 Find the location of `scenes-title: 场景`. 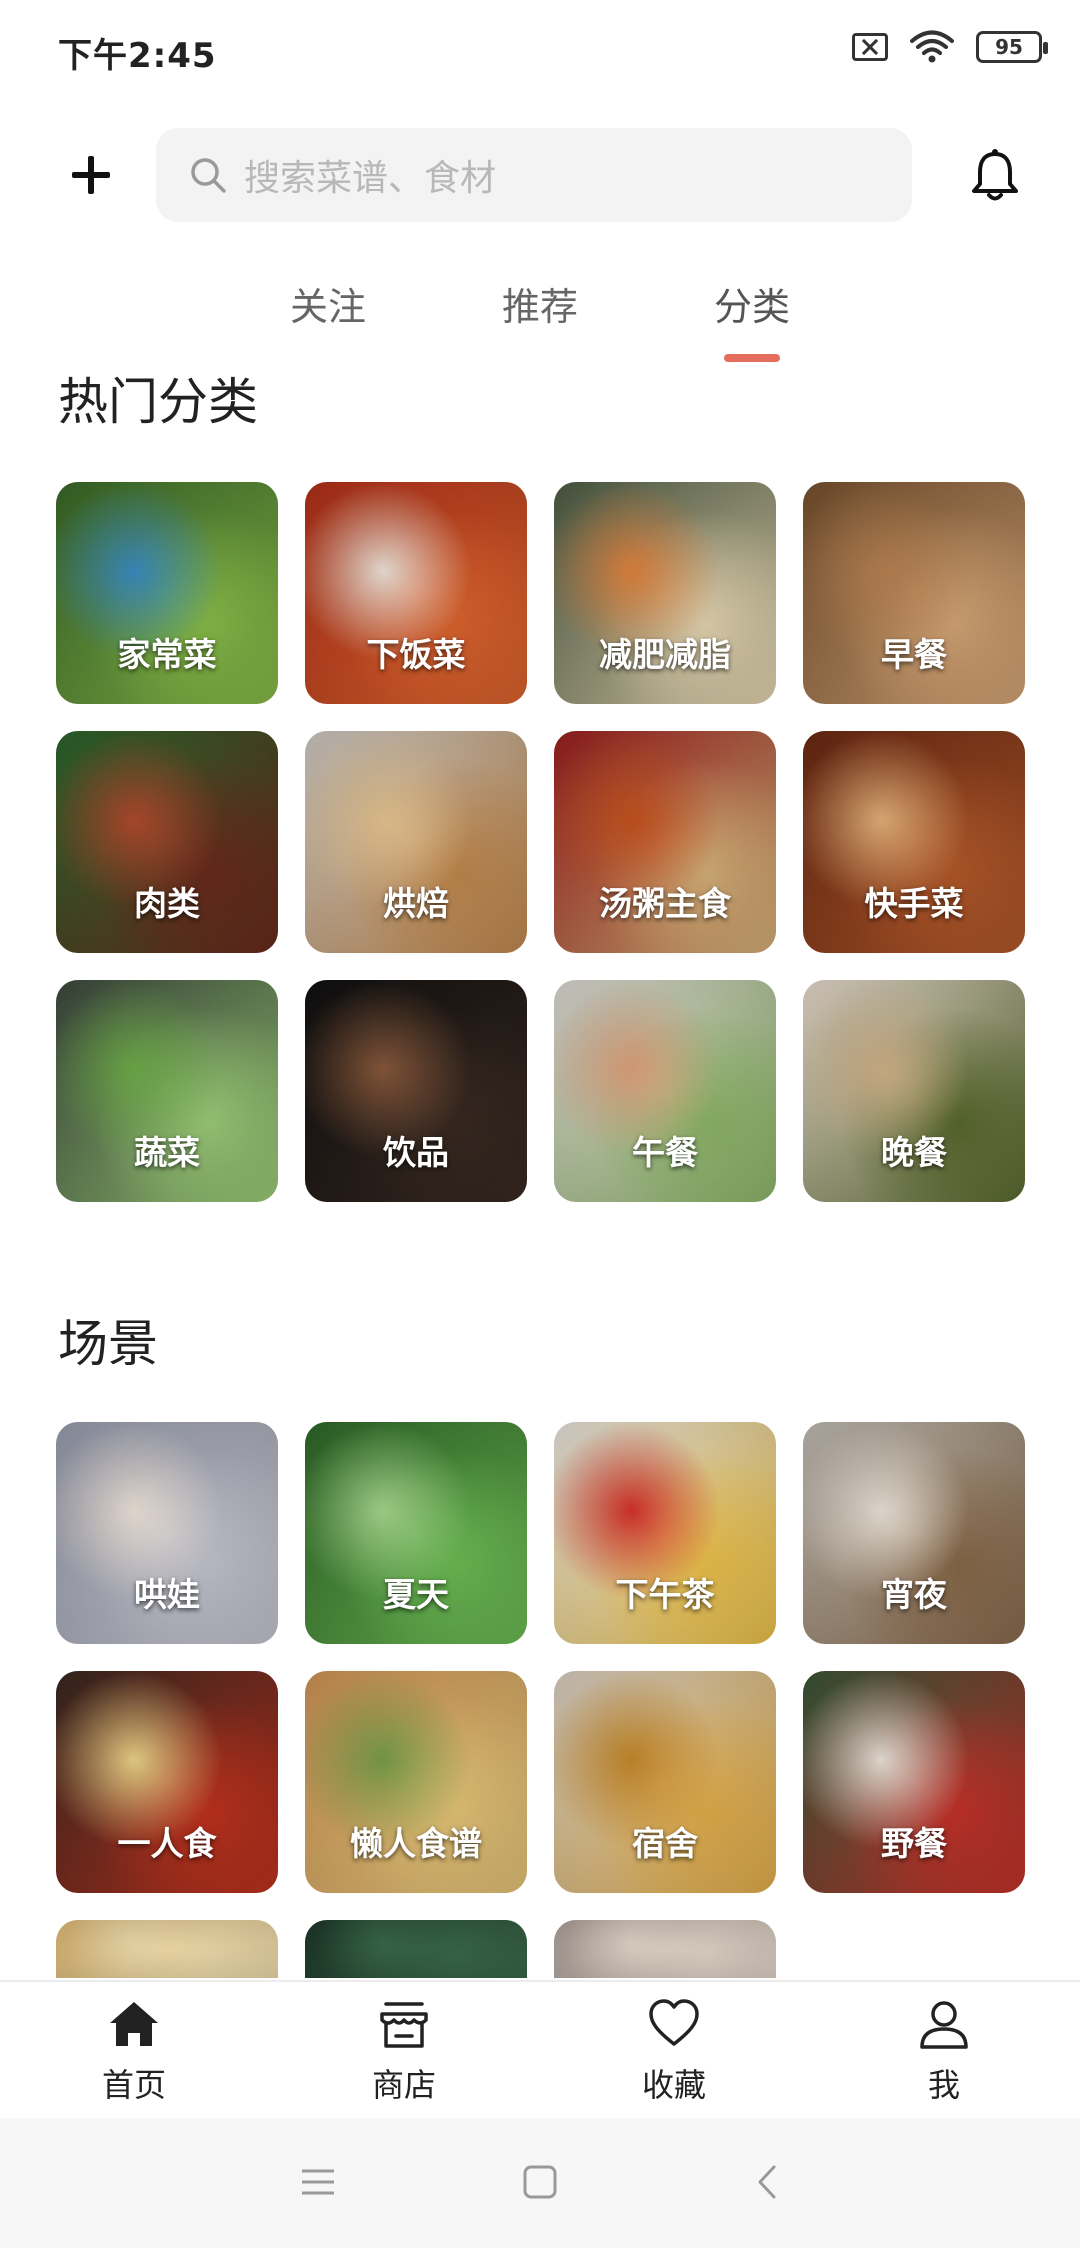

scenes-title: 场景 is located at coordinates (108, 1344).